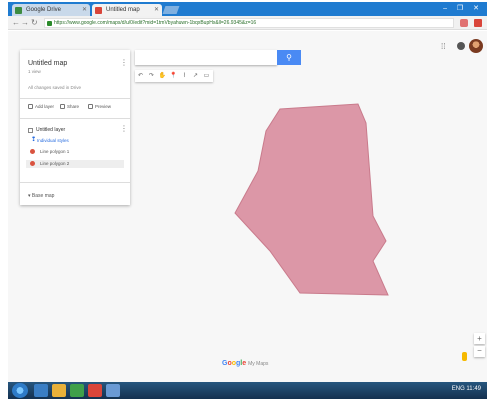 The height and width of the screenshot is (403, 495). What do you see at coordinates (124, 128) in the screenshot?
I see `layer-options-icon: ⋮` at bounding box center [124, 128].